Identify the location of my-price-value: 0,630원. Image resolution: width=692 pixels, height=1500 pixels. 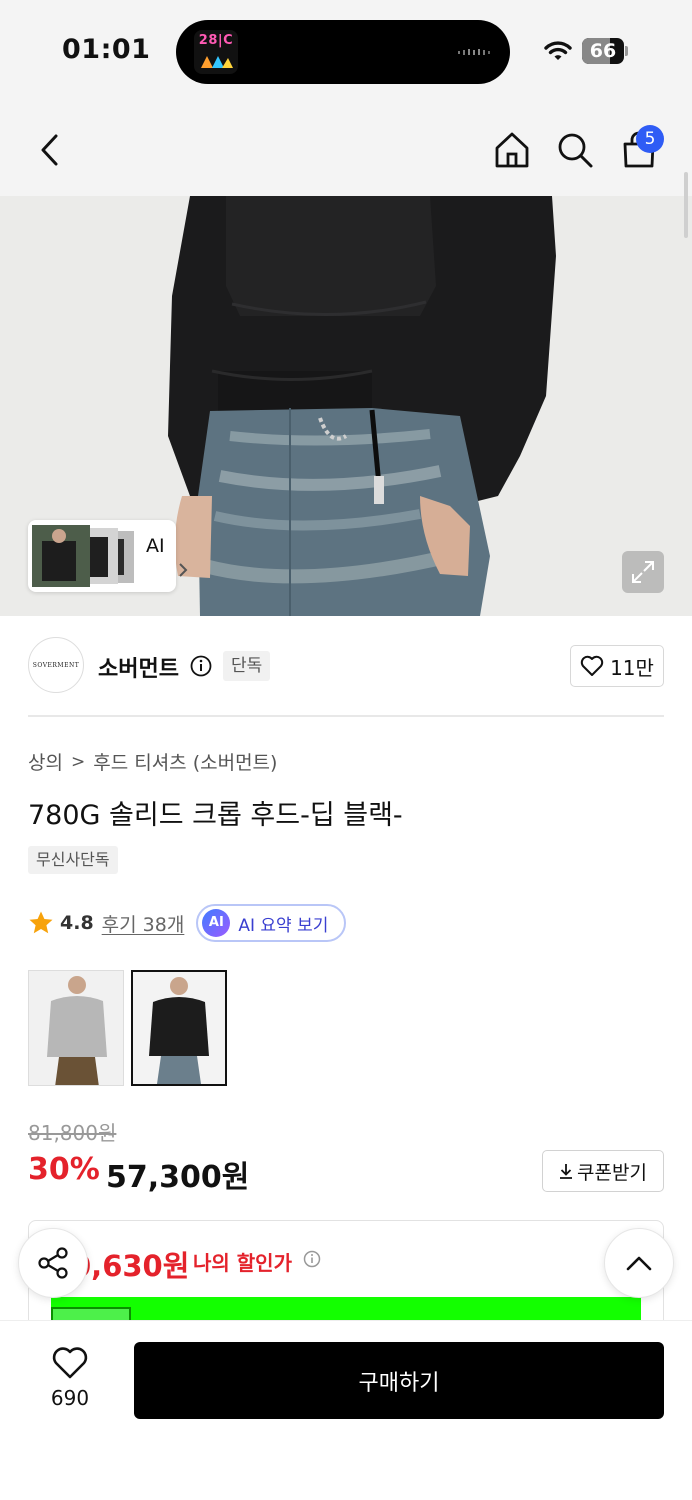
(130, 1266).